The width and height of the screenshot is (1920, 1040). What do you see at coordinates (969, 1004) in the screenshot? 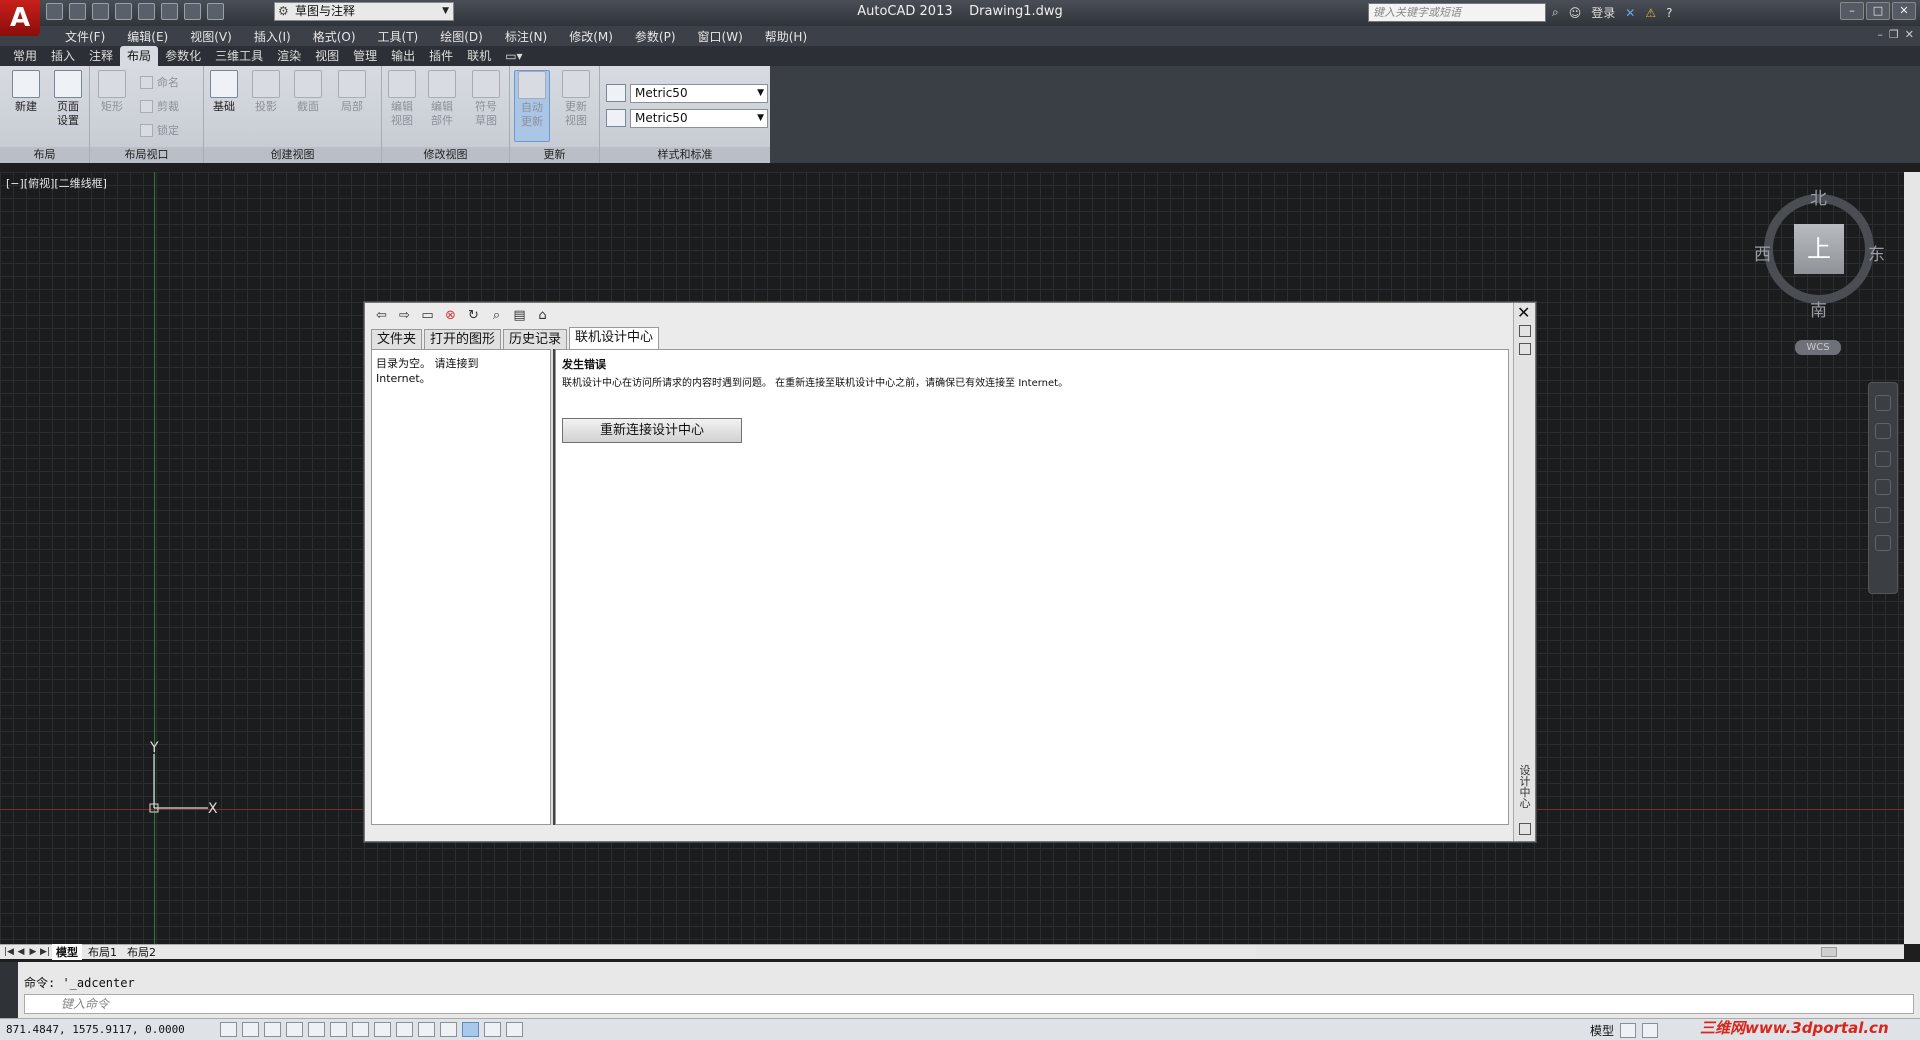
I see `command-input: 键入命令` at bounding box center [969, 1004].